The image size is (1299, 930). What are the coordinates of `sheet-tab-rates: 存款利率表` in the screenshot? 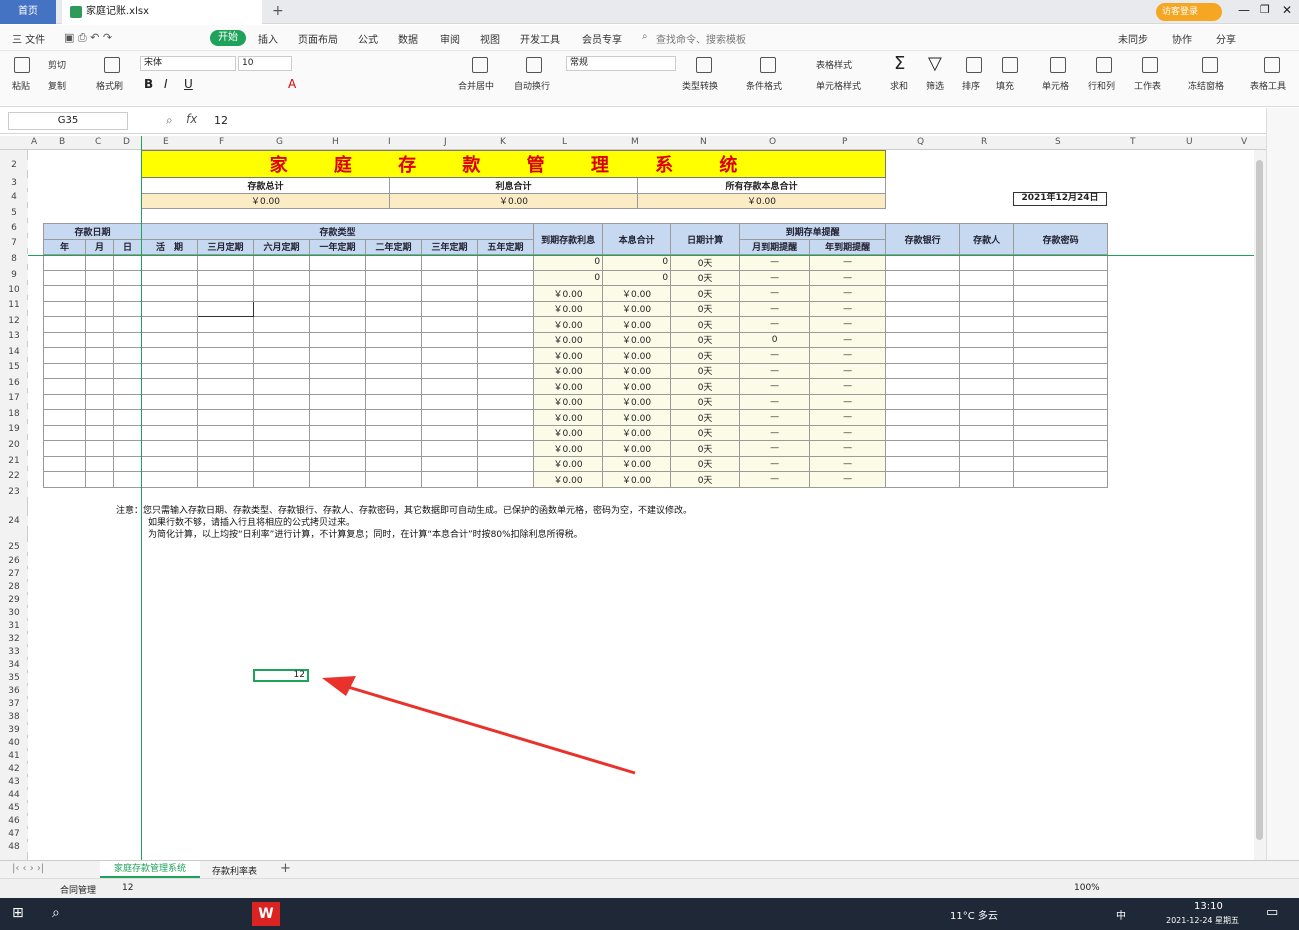 It's located at (234, 870).